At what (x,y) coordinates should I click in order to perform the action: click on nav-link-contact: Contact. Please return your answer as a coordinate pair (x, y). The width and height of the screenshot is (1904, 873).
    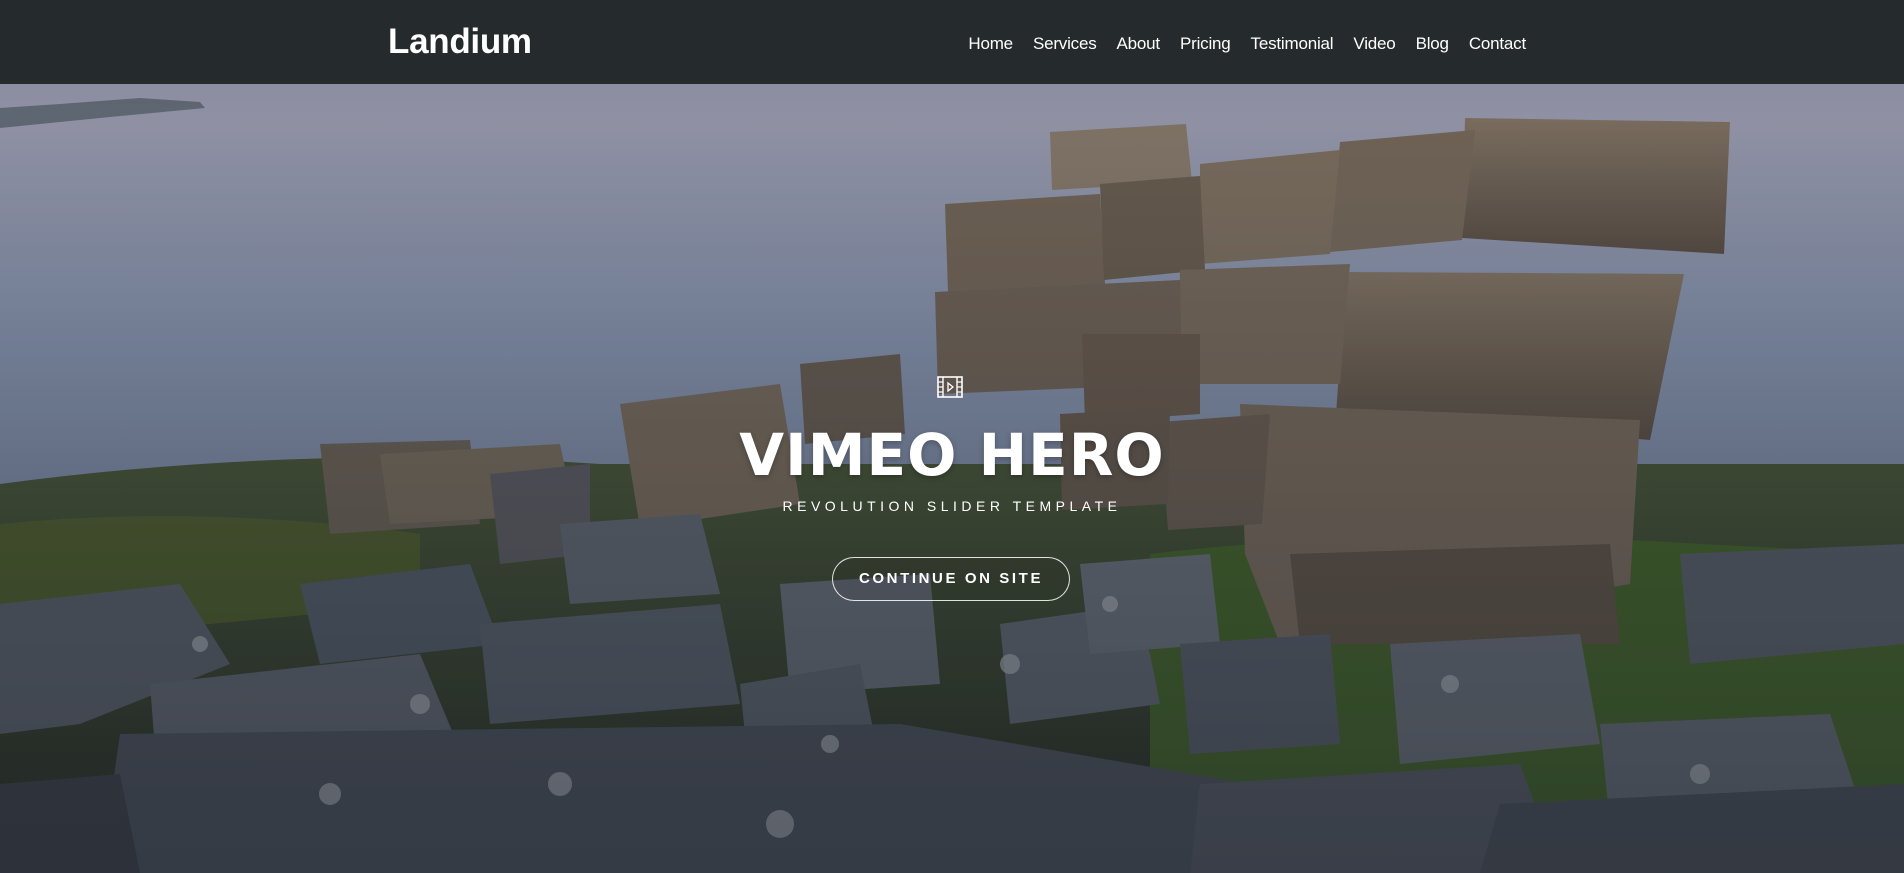
    Looking at the image, I should click on (1492, 44).